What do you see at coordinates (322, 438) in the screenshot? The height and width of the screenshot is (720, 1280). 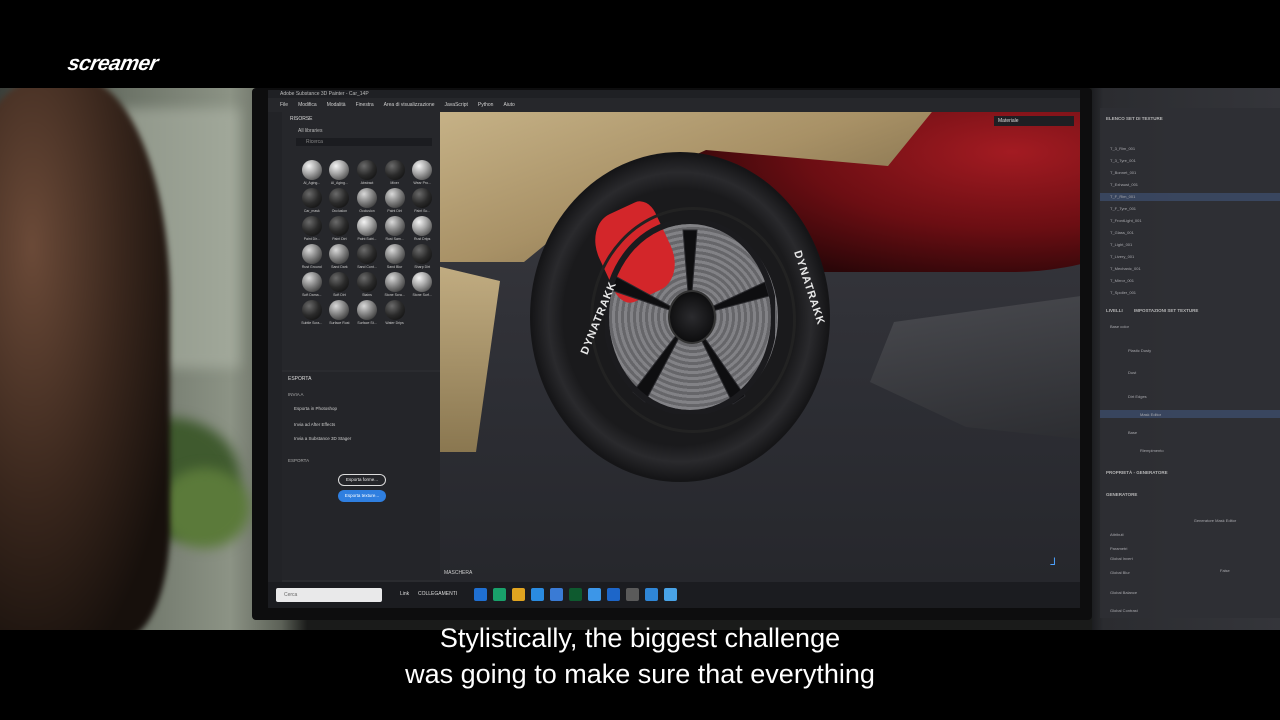 I see `send-stager-item: Invia a Substance 3D Stager` at bounding box center [322, 438].